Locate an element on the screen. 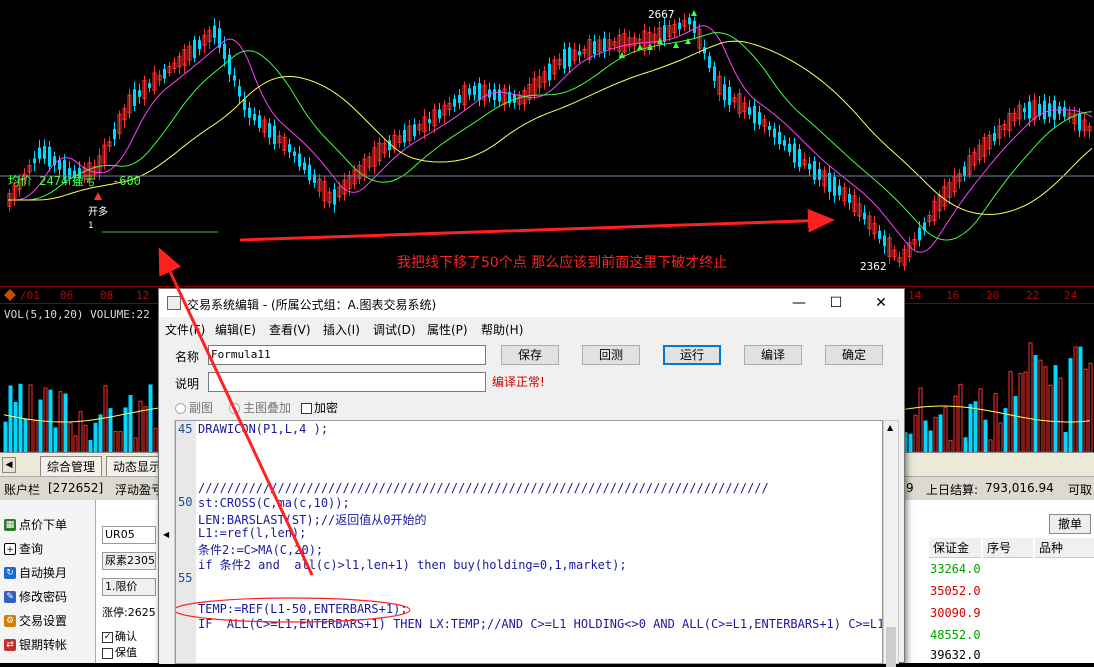 This screenshot has height=667, width=1094. nav-trade-settings: ⚙ 交易设置 is located at coordinates (35, 620).